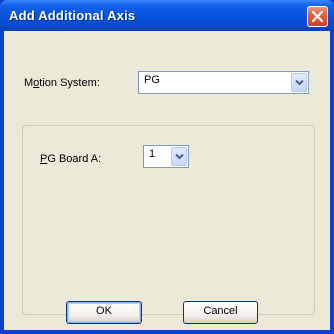 The height and width of the screenshot is (334, 334). I want to click on dialog-title: Add Additional Axis, so click(72, 15).